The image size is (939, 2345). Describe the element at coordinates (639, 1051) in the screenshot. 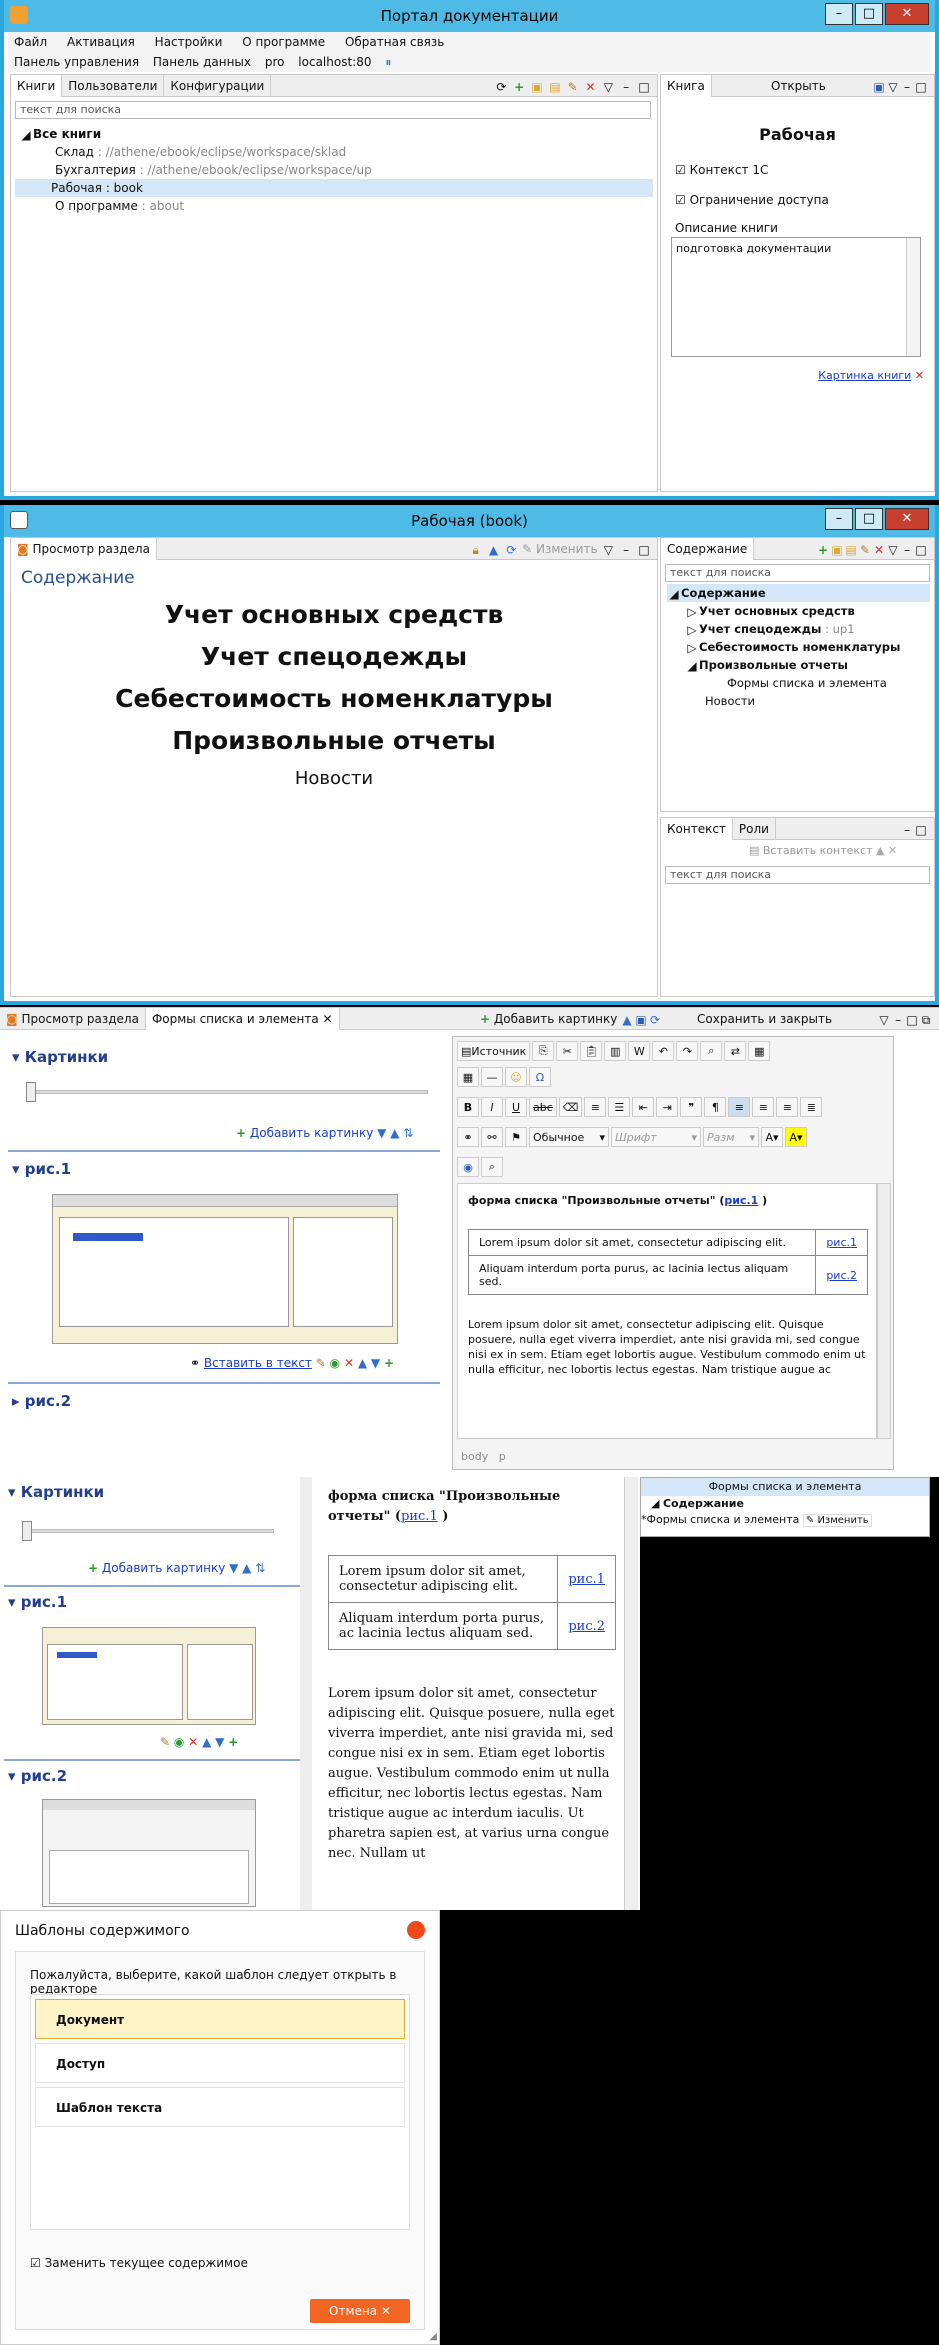

I see `paste-word-icon: W` at that location.